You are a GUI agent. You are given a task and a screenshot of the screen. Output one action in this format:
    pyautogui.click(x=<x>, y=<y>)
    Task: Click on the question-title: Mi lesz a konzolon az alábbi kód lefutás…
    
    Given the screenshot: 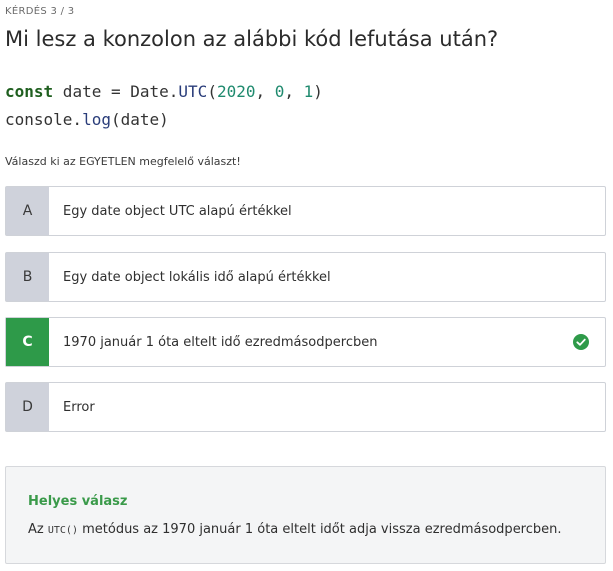 What is the action you would take?
    pyautogui.click(x=252, y=39)
    